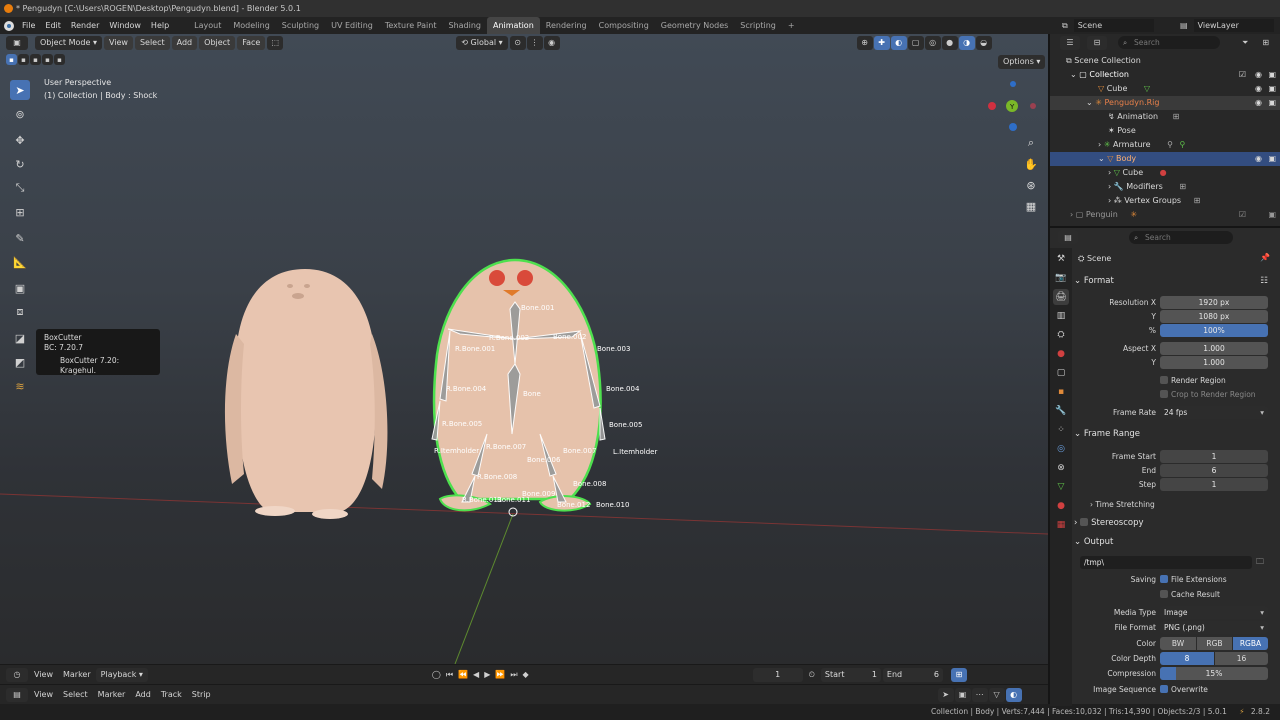 The image size is (1280, 720). What do you see at coordinates (500, 674) in the screenshot?
I see `jump-key-forward-icon: ⏩` at bounding box center [500, 674].